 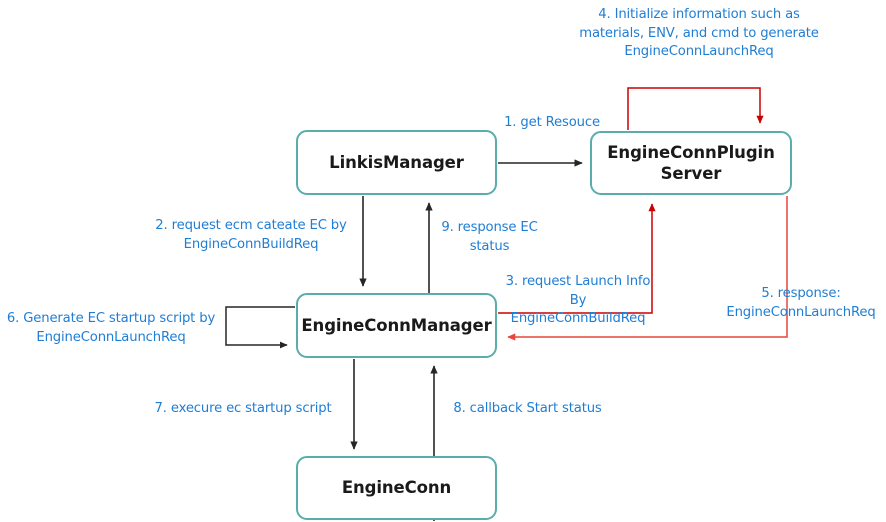 I want to click on node-engine-conn-plugin-server-label: EngineConnPlugin Server, so click(x=691, y=162).